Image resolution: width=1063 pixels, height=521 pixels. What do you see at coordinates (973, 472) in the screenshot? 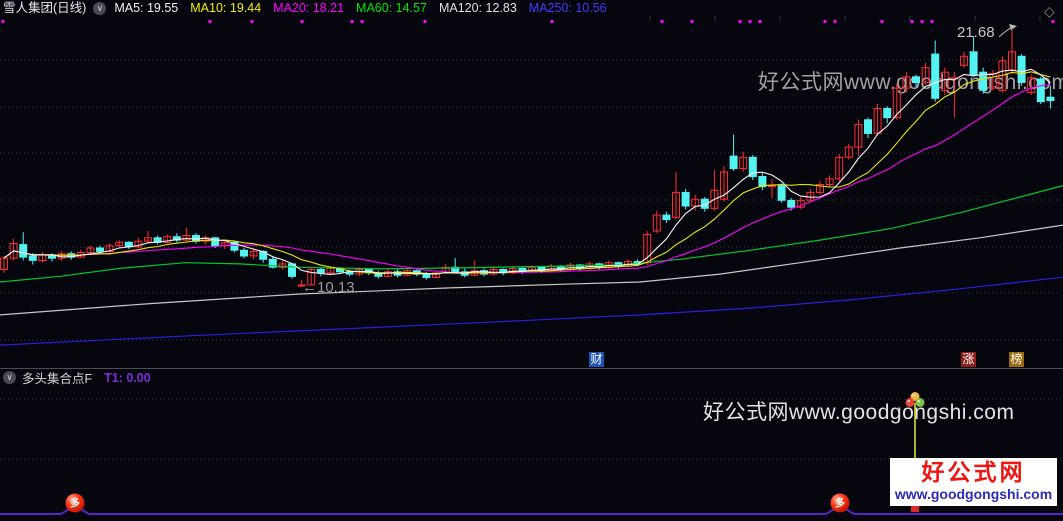
I see `logo-name: 好公式网` at bounding box center [973, 472].